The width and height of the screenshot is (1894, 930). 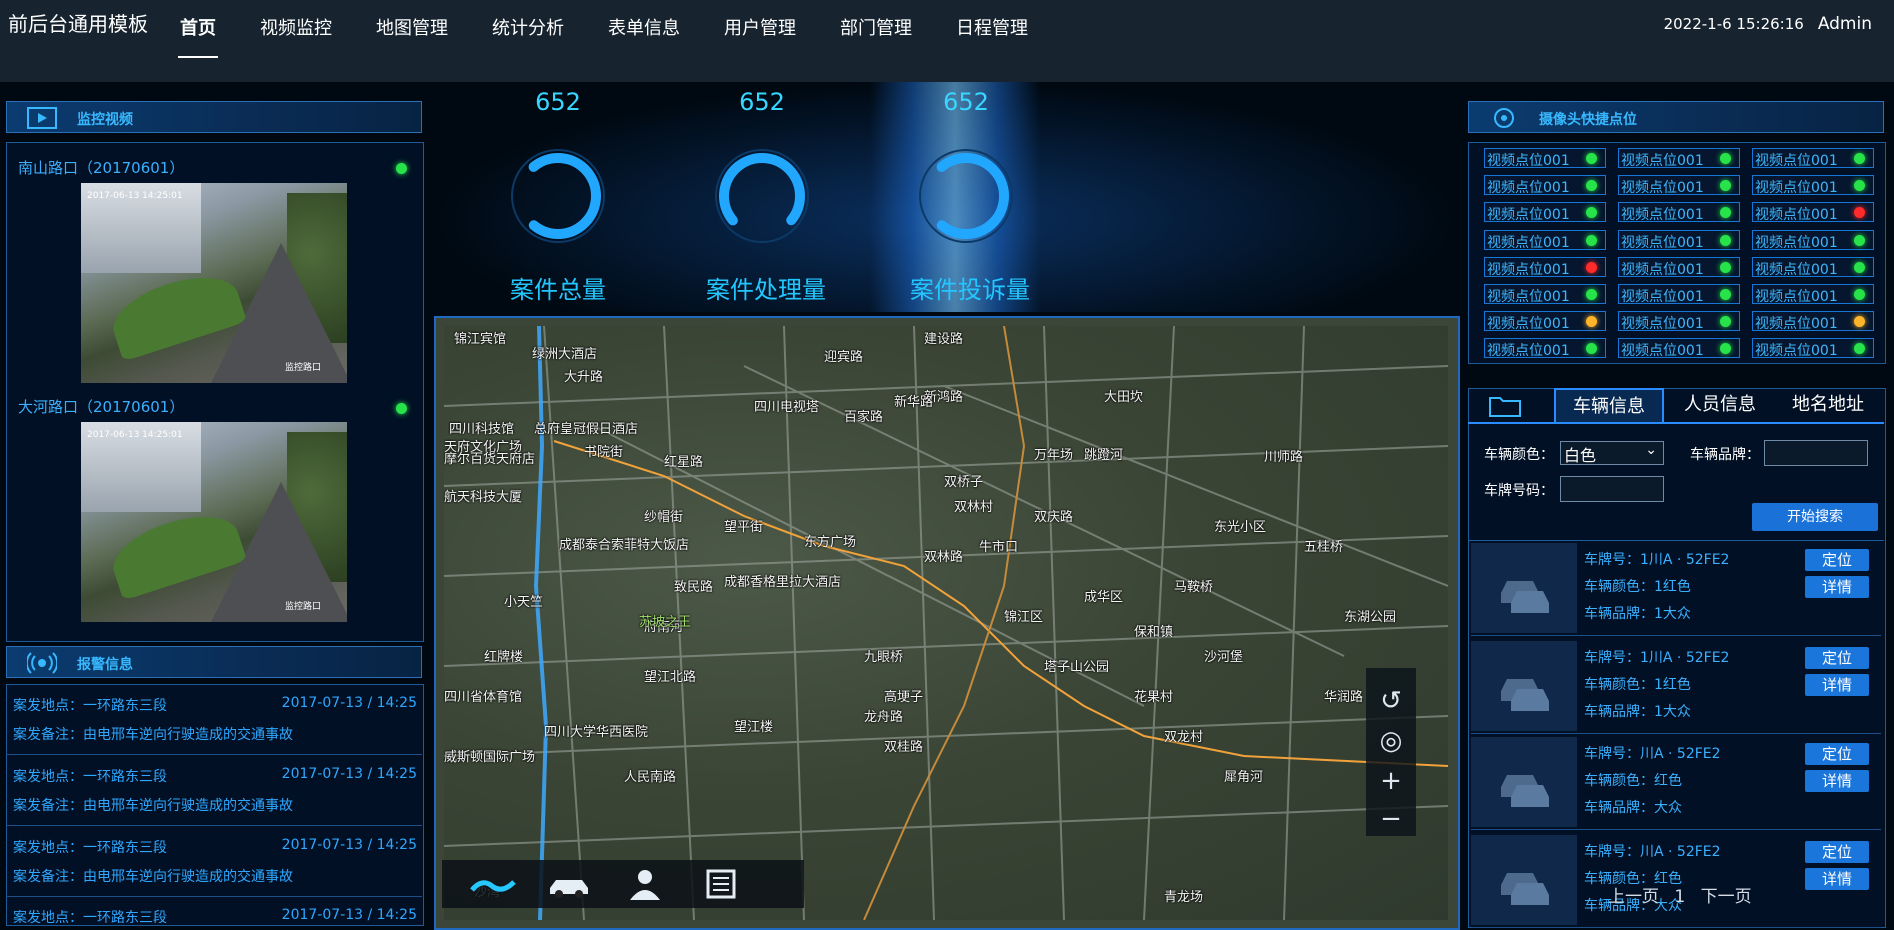 What do you see at coordinates (1720, 405) in the screenshot?
I see `tab-person: 人员信息` at bounding box center [1720, 405].